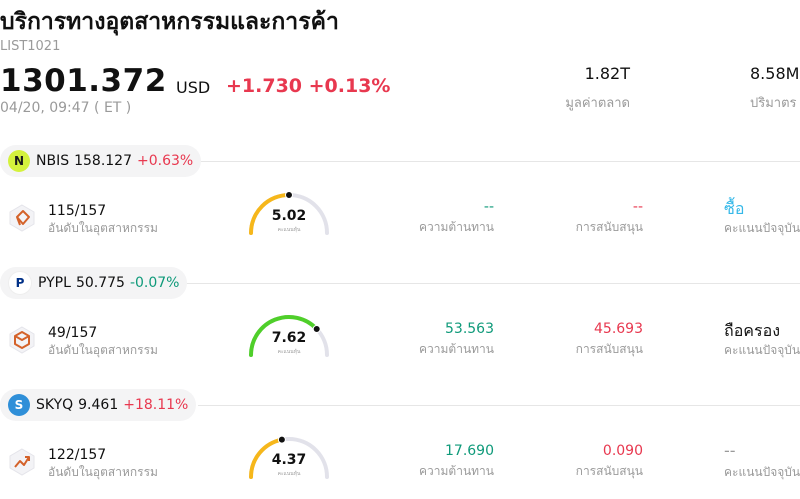 The width and height of the screenshot is (800, 499). Describe the element at coordinates (607, 73) in the screenshot. I see `market-cap-value: 1.82T` at that location.